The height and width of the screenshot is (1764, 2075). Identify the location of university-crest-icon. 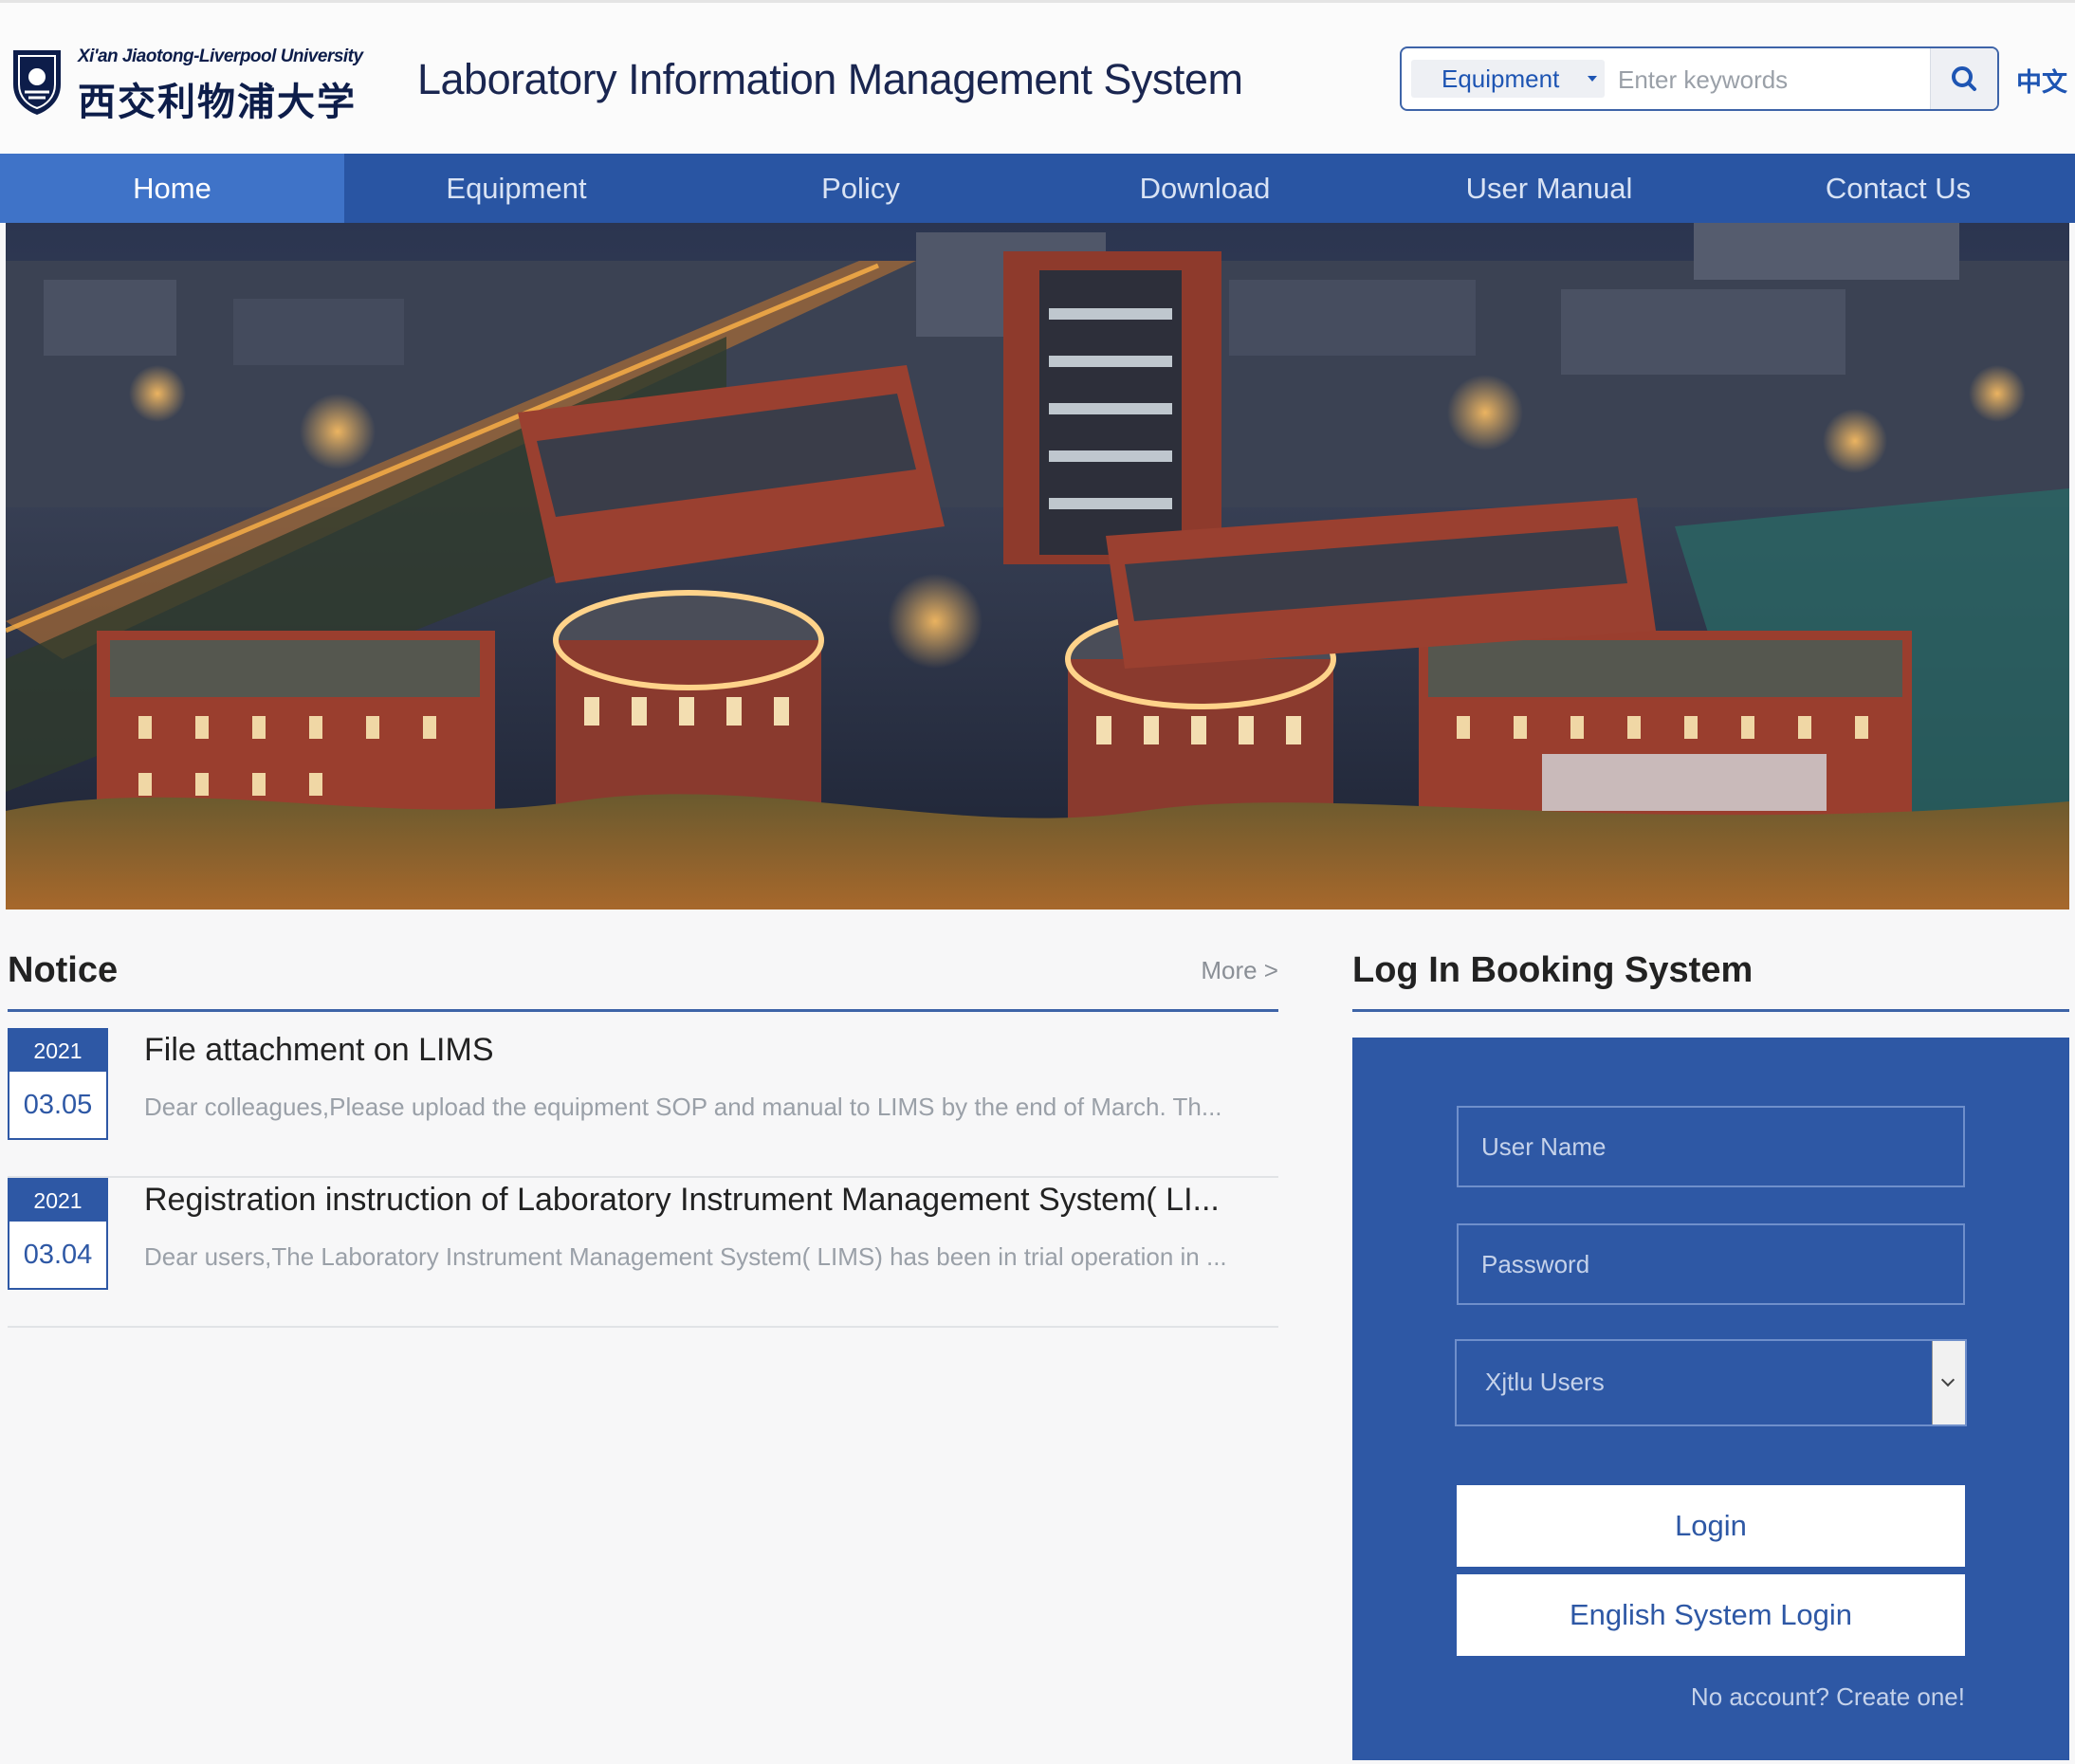
(37, 82).